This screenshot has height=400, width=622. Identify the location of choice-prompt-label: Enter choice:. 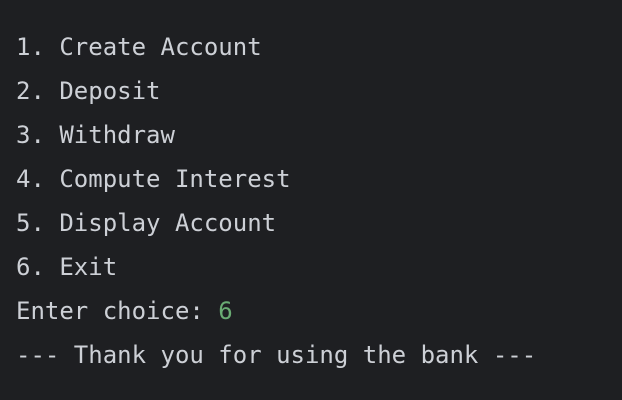
(117, 311).